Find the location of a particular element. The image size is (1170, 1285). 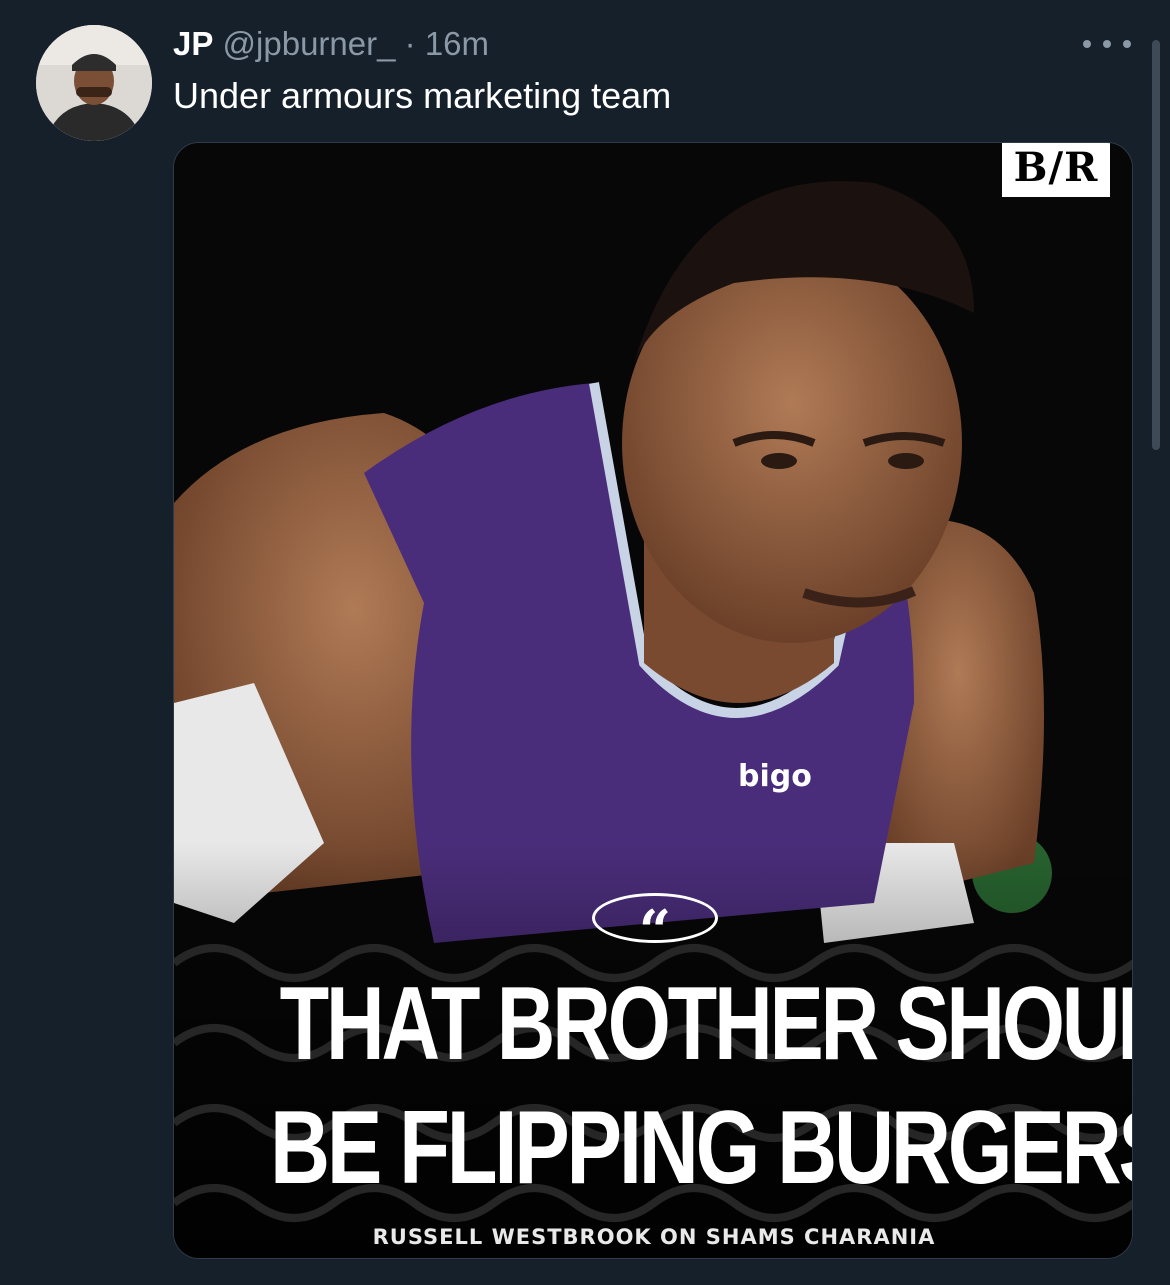

quote-attribution: RUSSELL WESTBROOK ON SHAMS CHARANIA is located at coordinates (654, 1237).